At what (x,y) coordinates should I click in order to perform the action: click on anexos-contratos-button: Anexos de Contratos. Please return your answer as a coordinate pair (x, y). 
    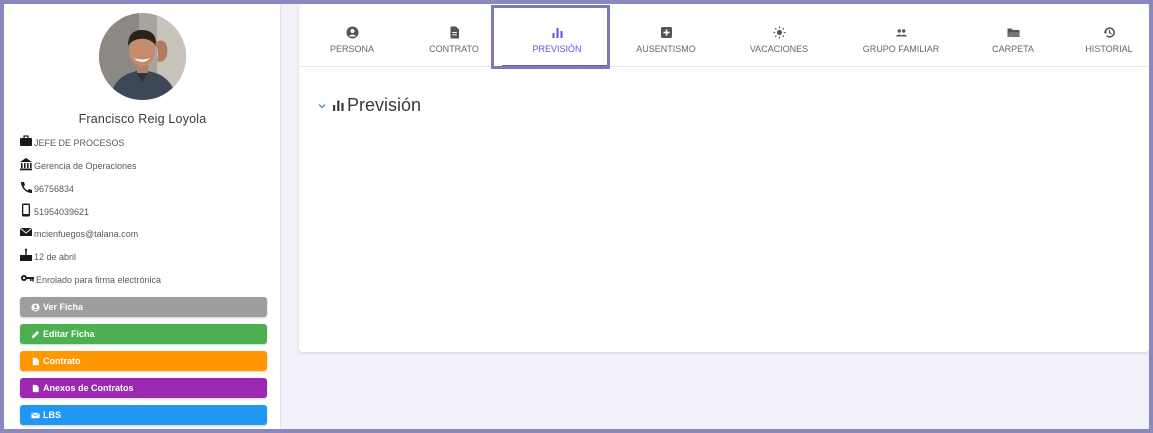
    Looking at the image, I should click on (143, 388).